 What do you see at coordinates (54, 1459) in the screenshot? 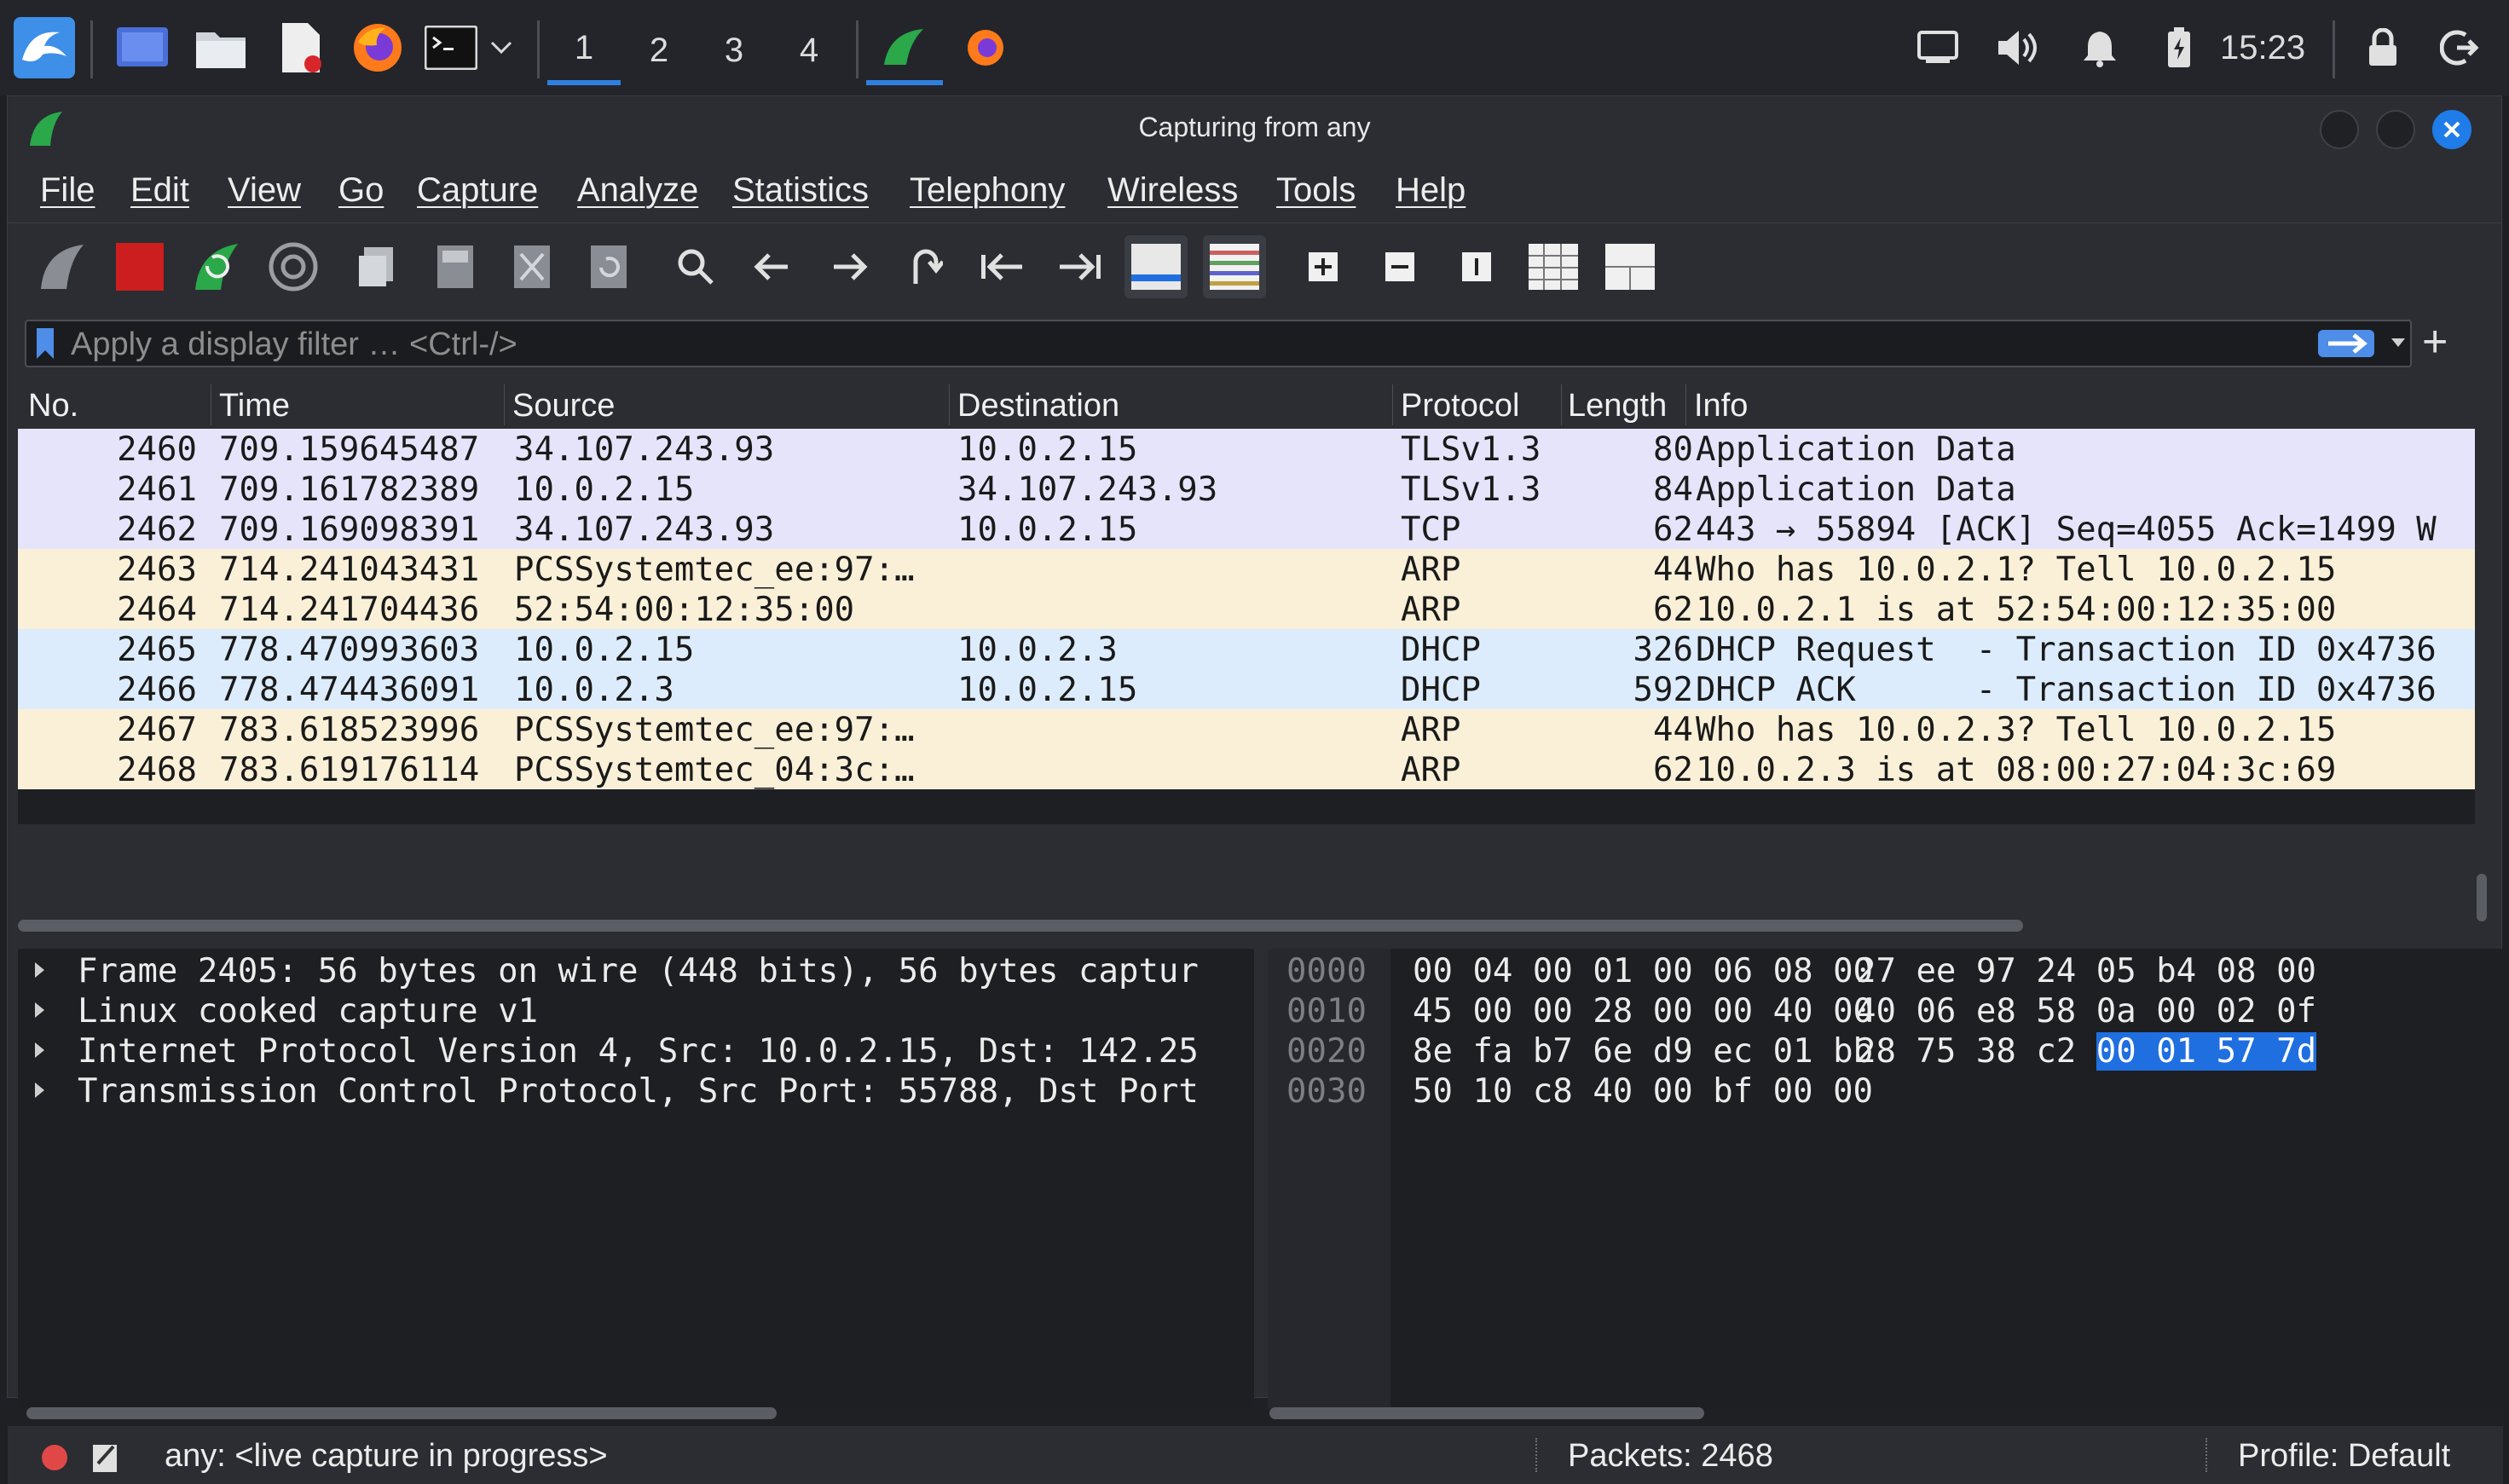
I see `capture-status-dot-icon` at bounding box center [54, 1459].